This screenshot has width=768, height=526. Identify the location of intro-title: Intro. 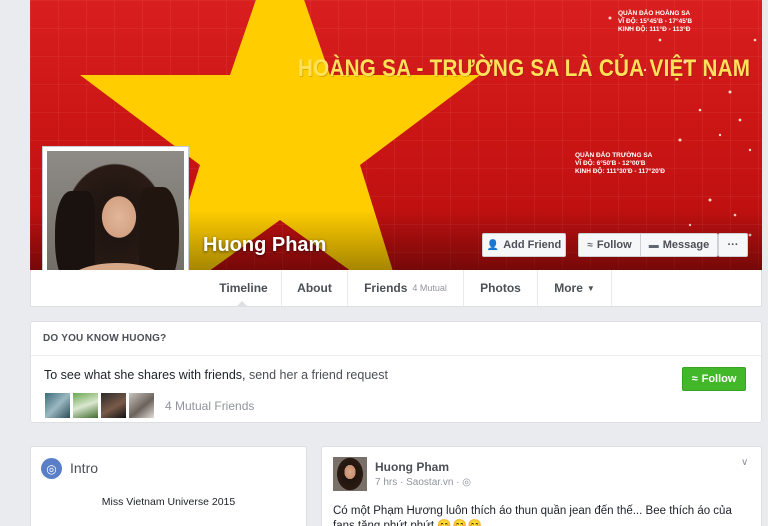
(84, 468).